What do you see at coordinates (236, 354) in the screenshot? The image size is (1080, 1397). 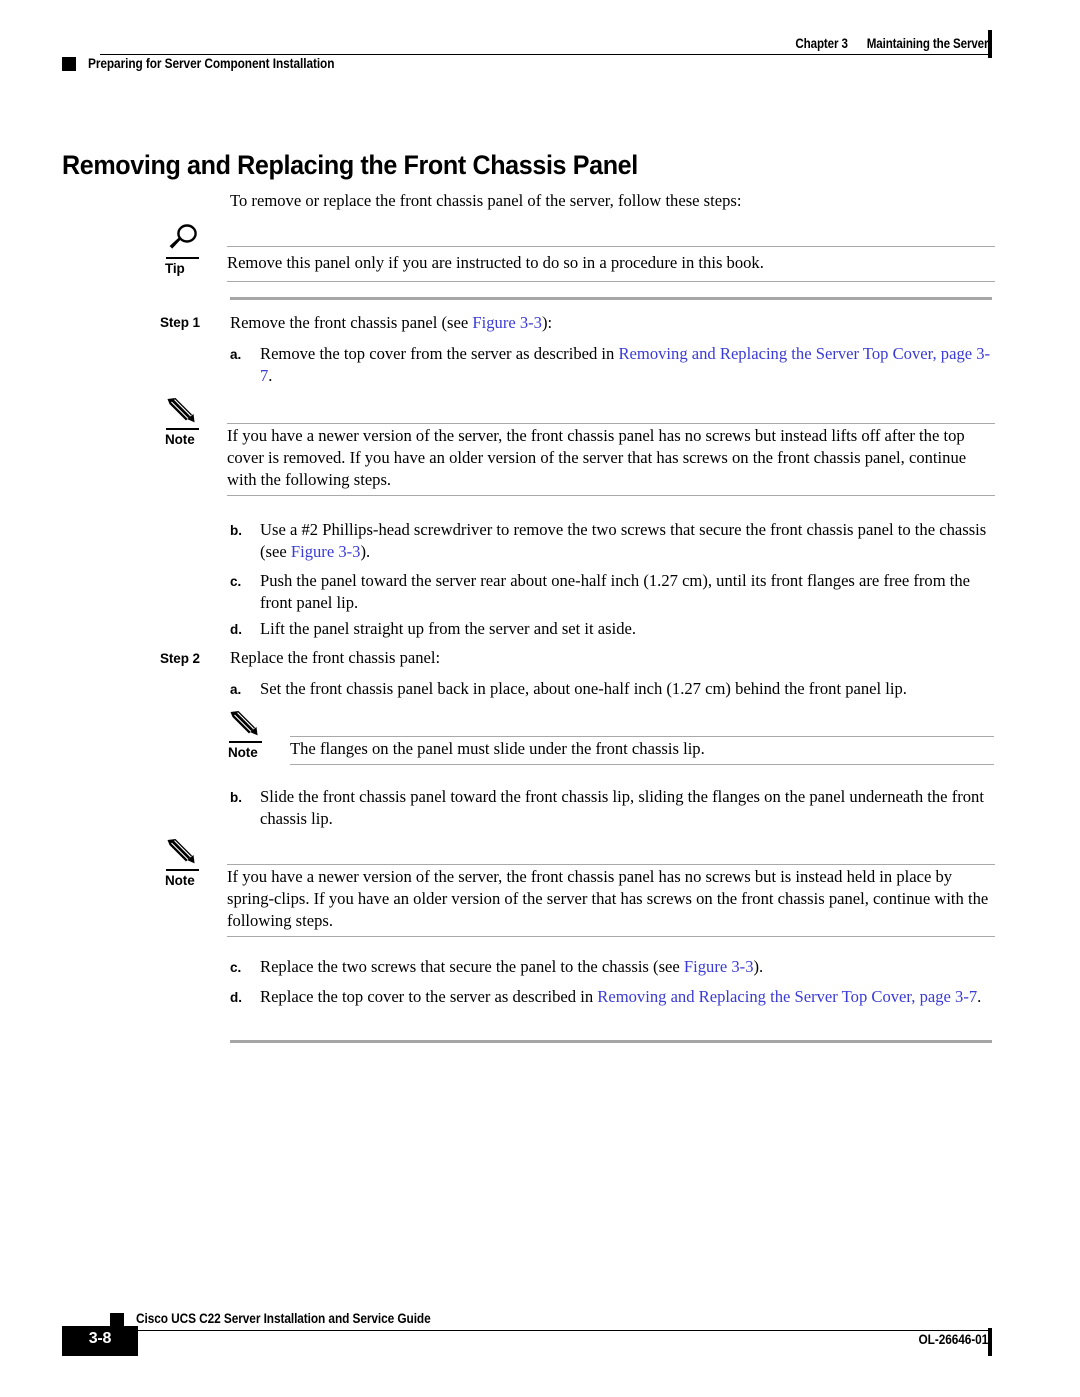 I see `substep-1a-marker: a.` at bounding box center [236, 354].